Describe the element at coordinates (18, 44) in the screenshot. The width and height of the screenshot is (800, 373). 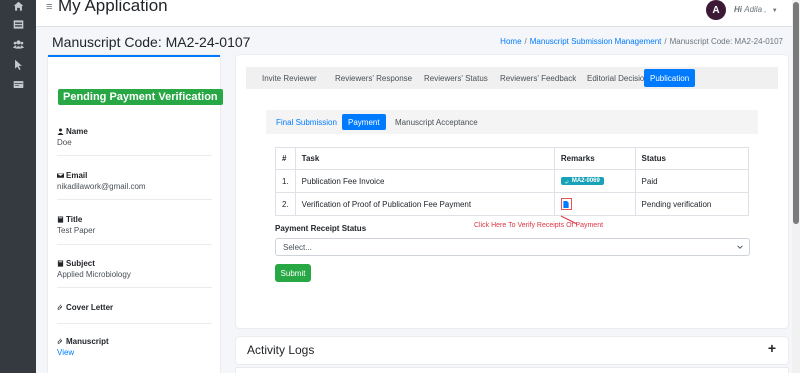
I see `users-icon` at that location.